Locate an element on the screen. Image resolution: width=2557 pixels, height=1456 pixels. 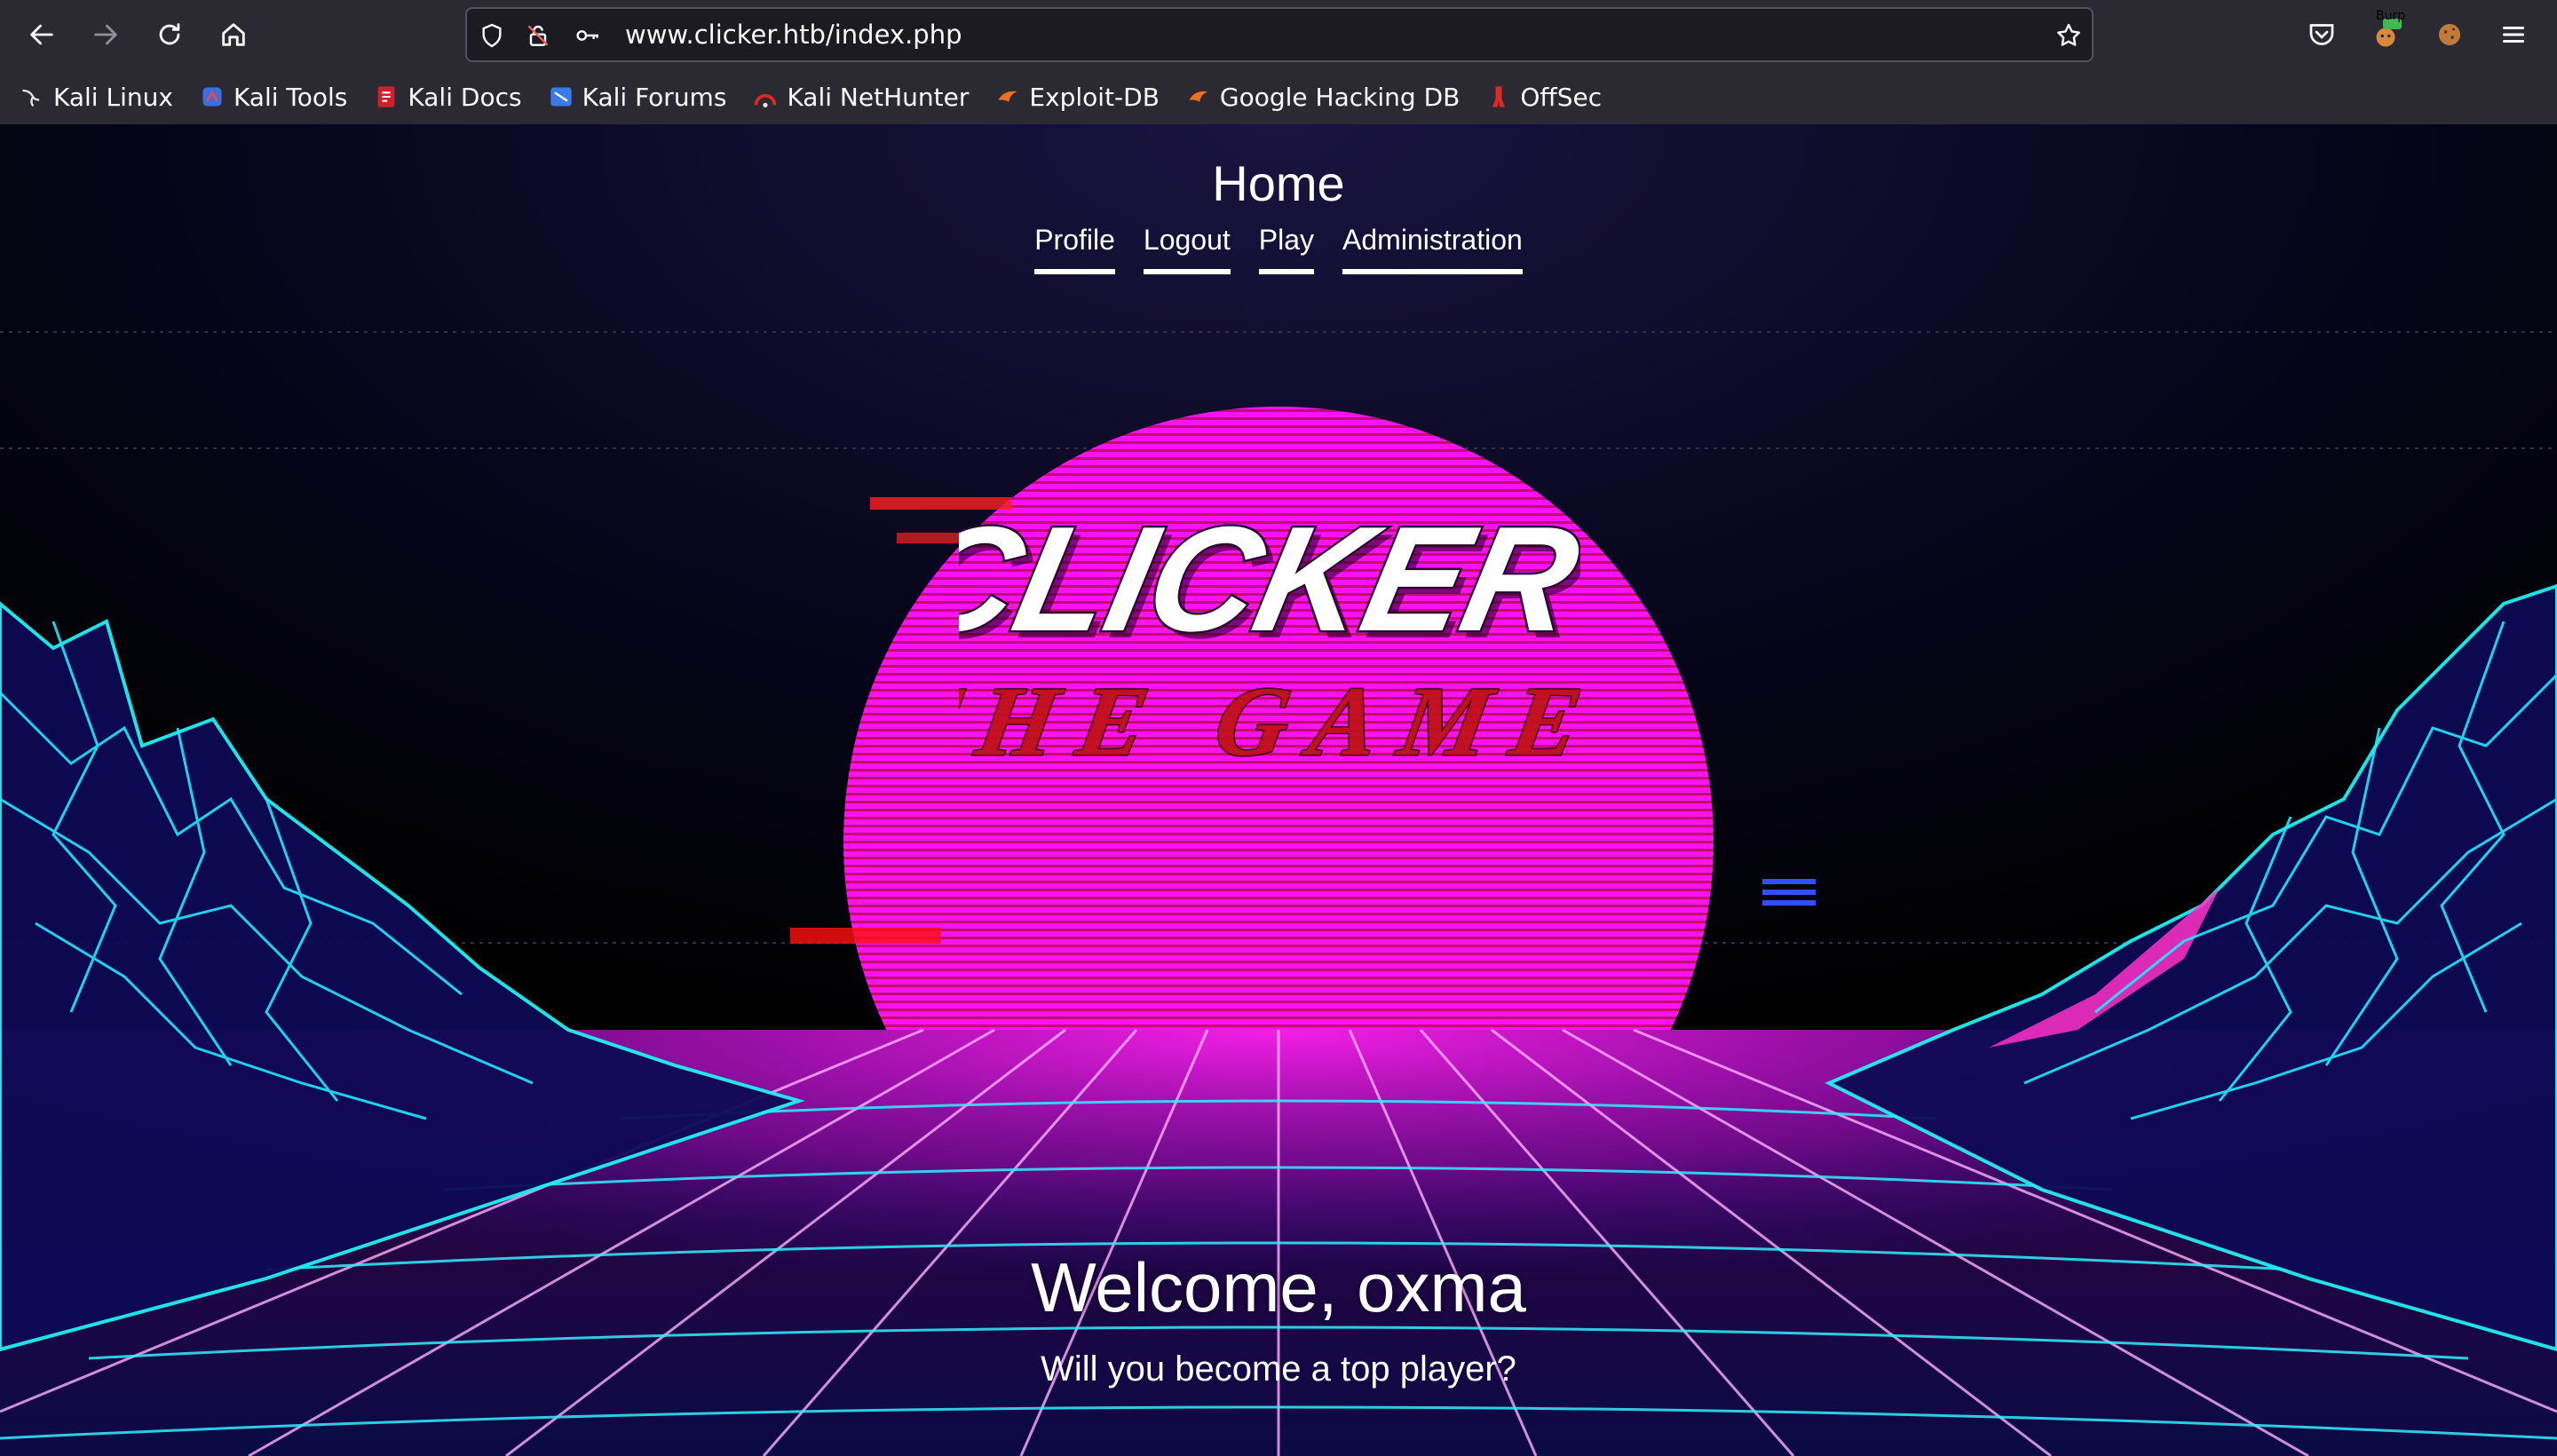
bookmark-exploit-db: Exploit-DB is located at coordinates (1081, 96).